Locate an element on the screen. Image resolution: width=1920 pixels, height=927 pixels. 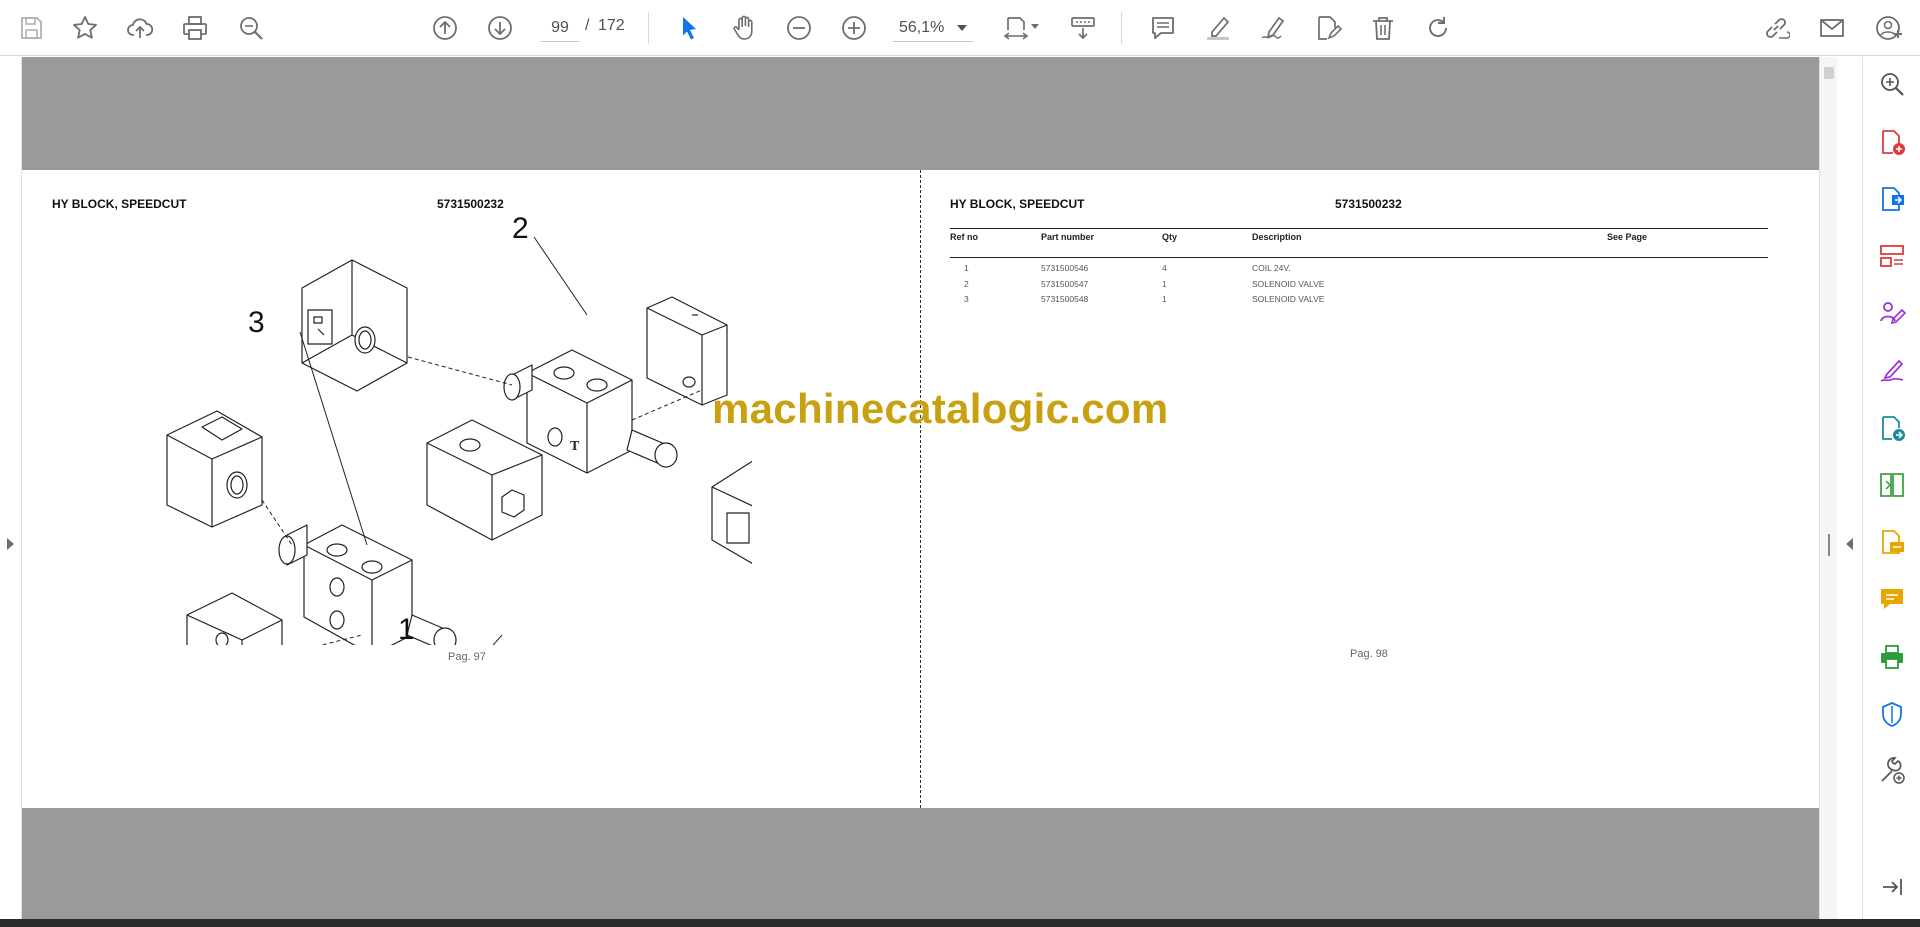
cell-qty: 4 is located at coordinates (1164, 268).